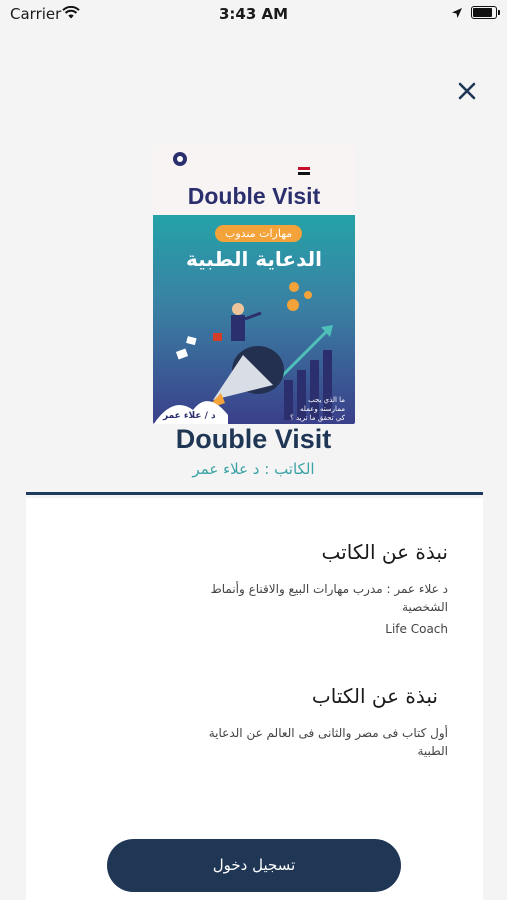 This screenshot has height=900, width=507. I want to click on about-book-heading: نبذة عن الكتاب, so click(374, 696).